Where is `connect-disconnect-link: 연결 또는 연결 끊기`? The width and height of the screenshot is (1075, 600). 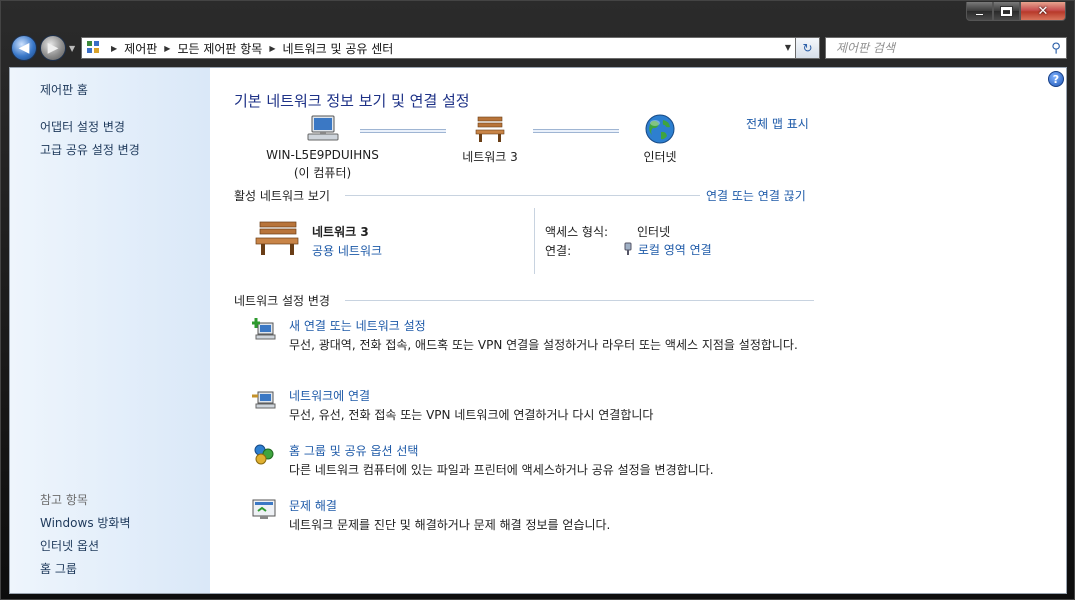
connect-disconnect-link: 연결 또는 연결 끊기 is located at coordinates (756, 195).